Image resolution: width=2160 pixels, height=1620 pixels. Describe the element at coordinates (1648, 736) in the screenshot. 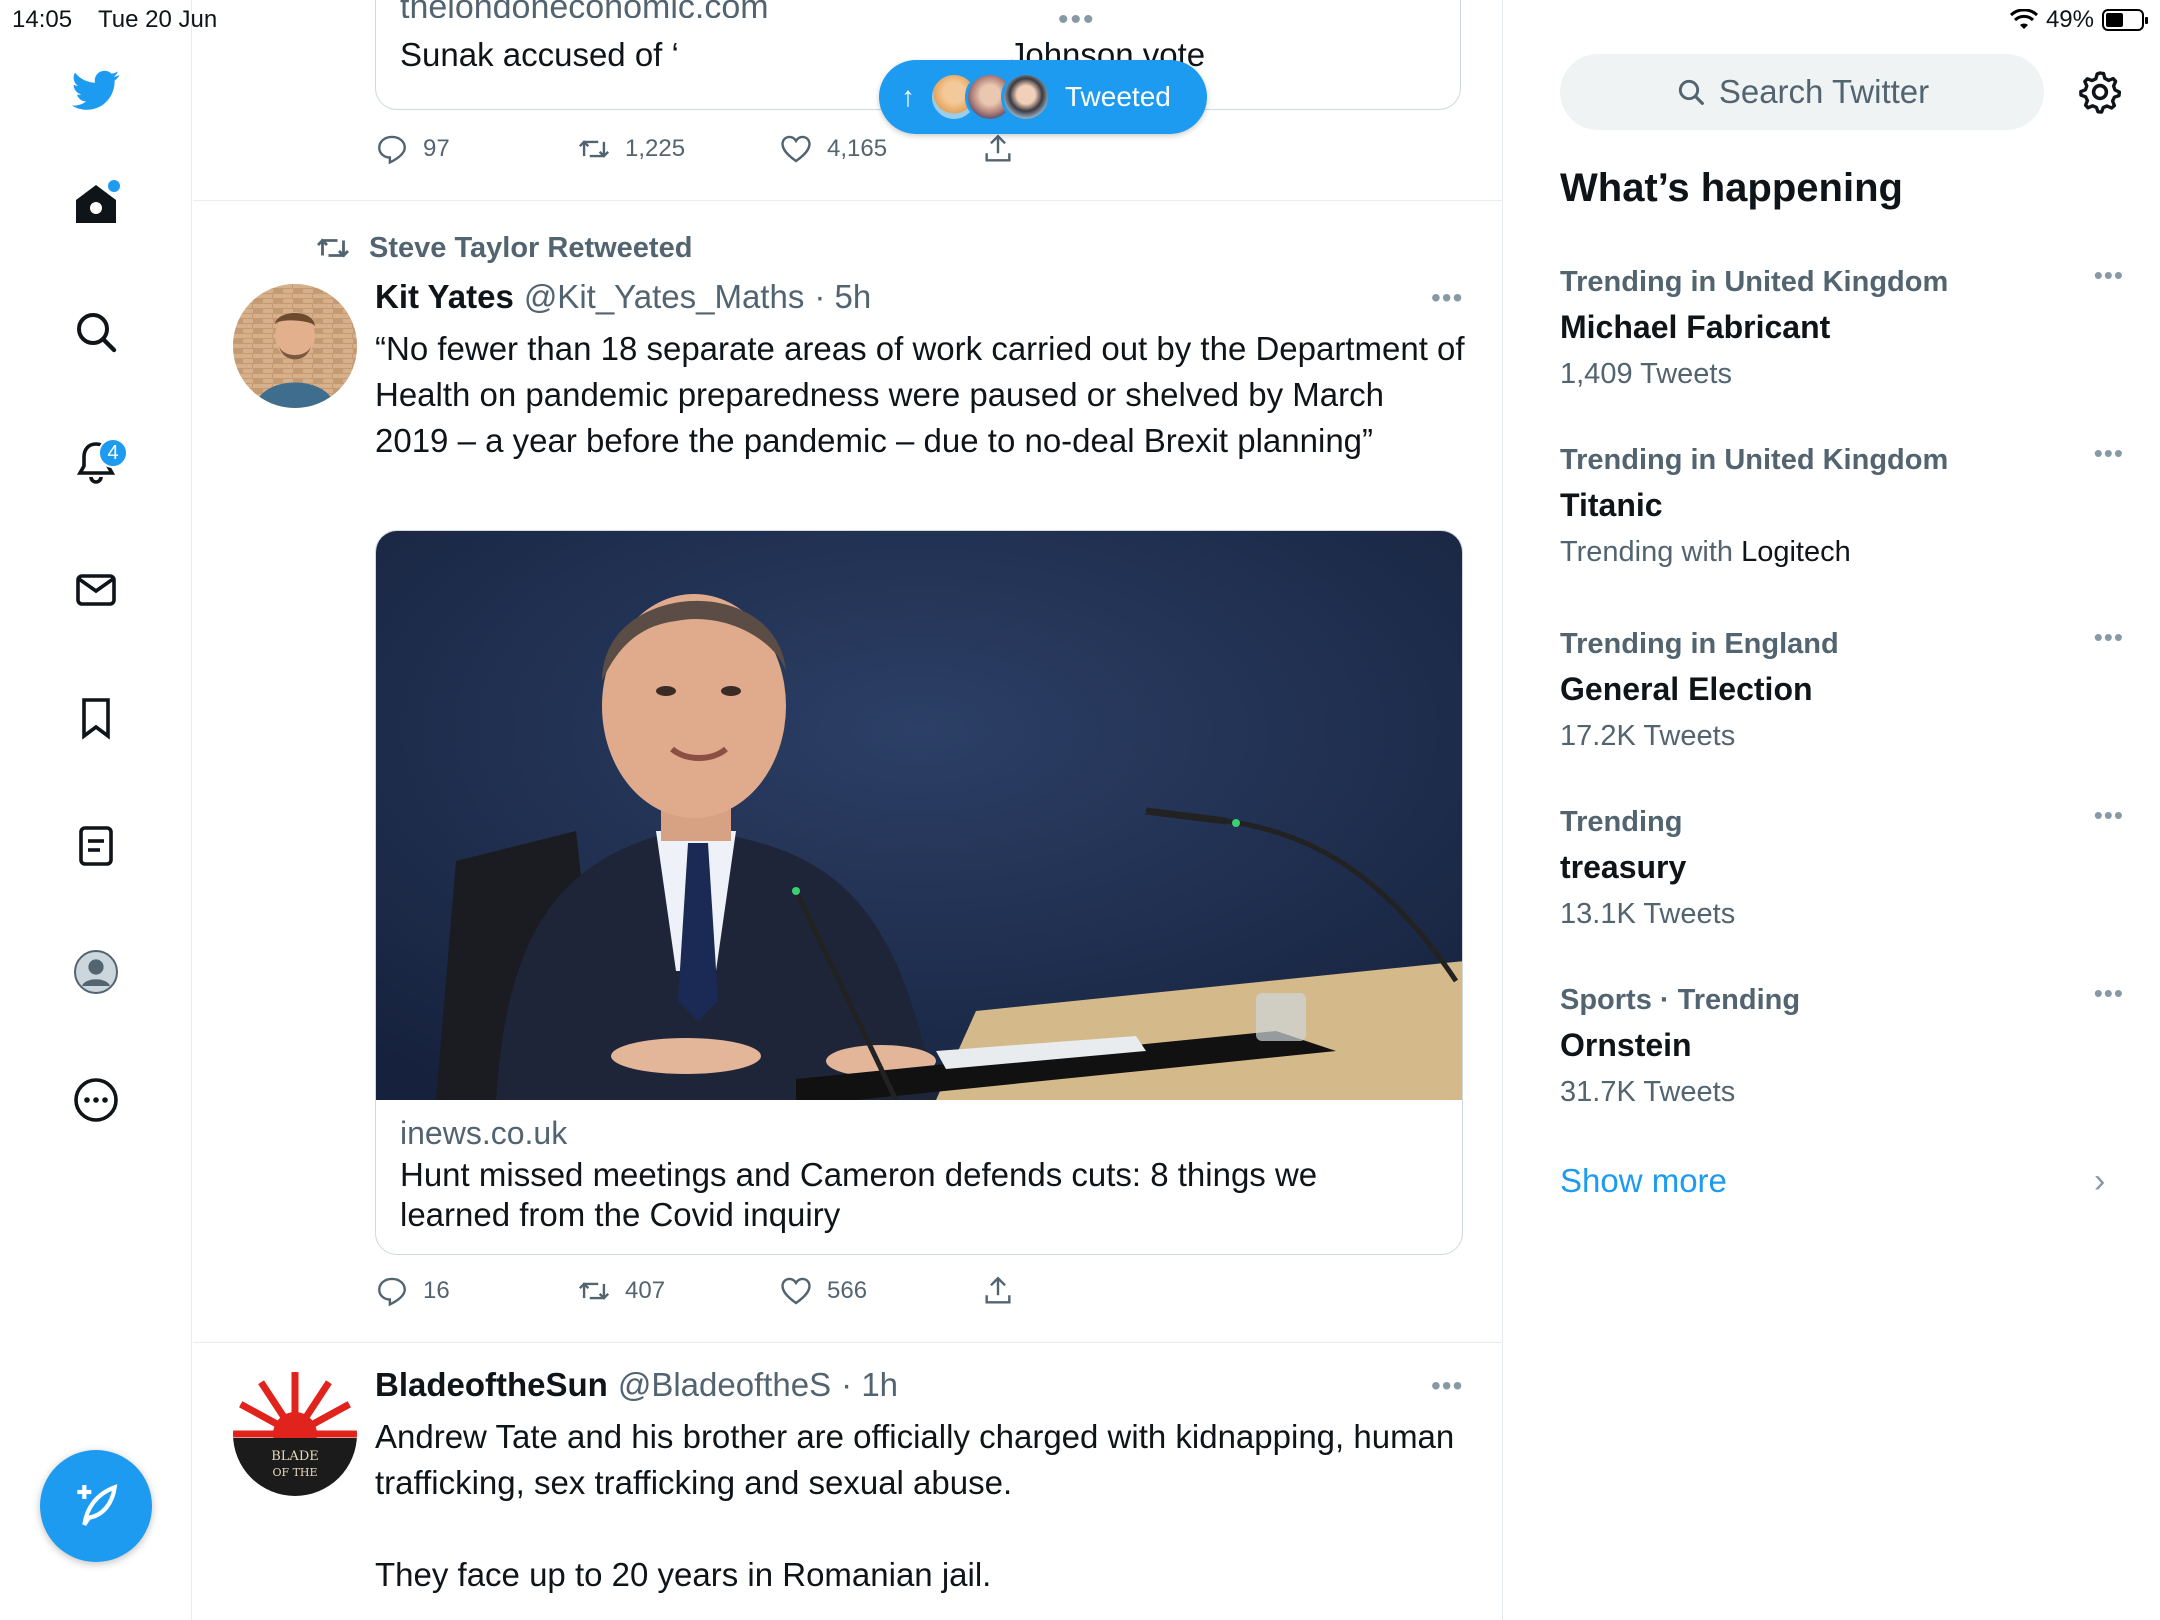

I see `trend-meta: 17.2K Tweets` at that location.